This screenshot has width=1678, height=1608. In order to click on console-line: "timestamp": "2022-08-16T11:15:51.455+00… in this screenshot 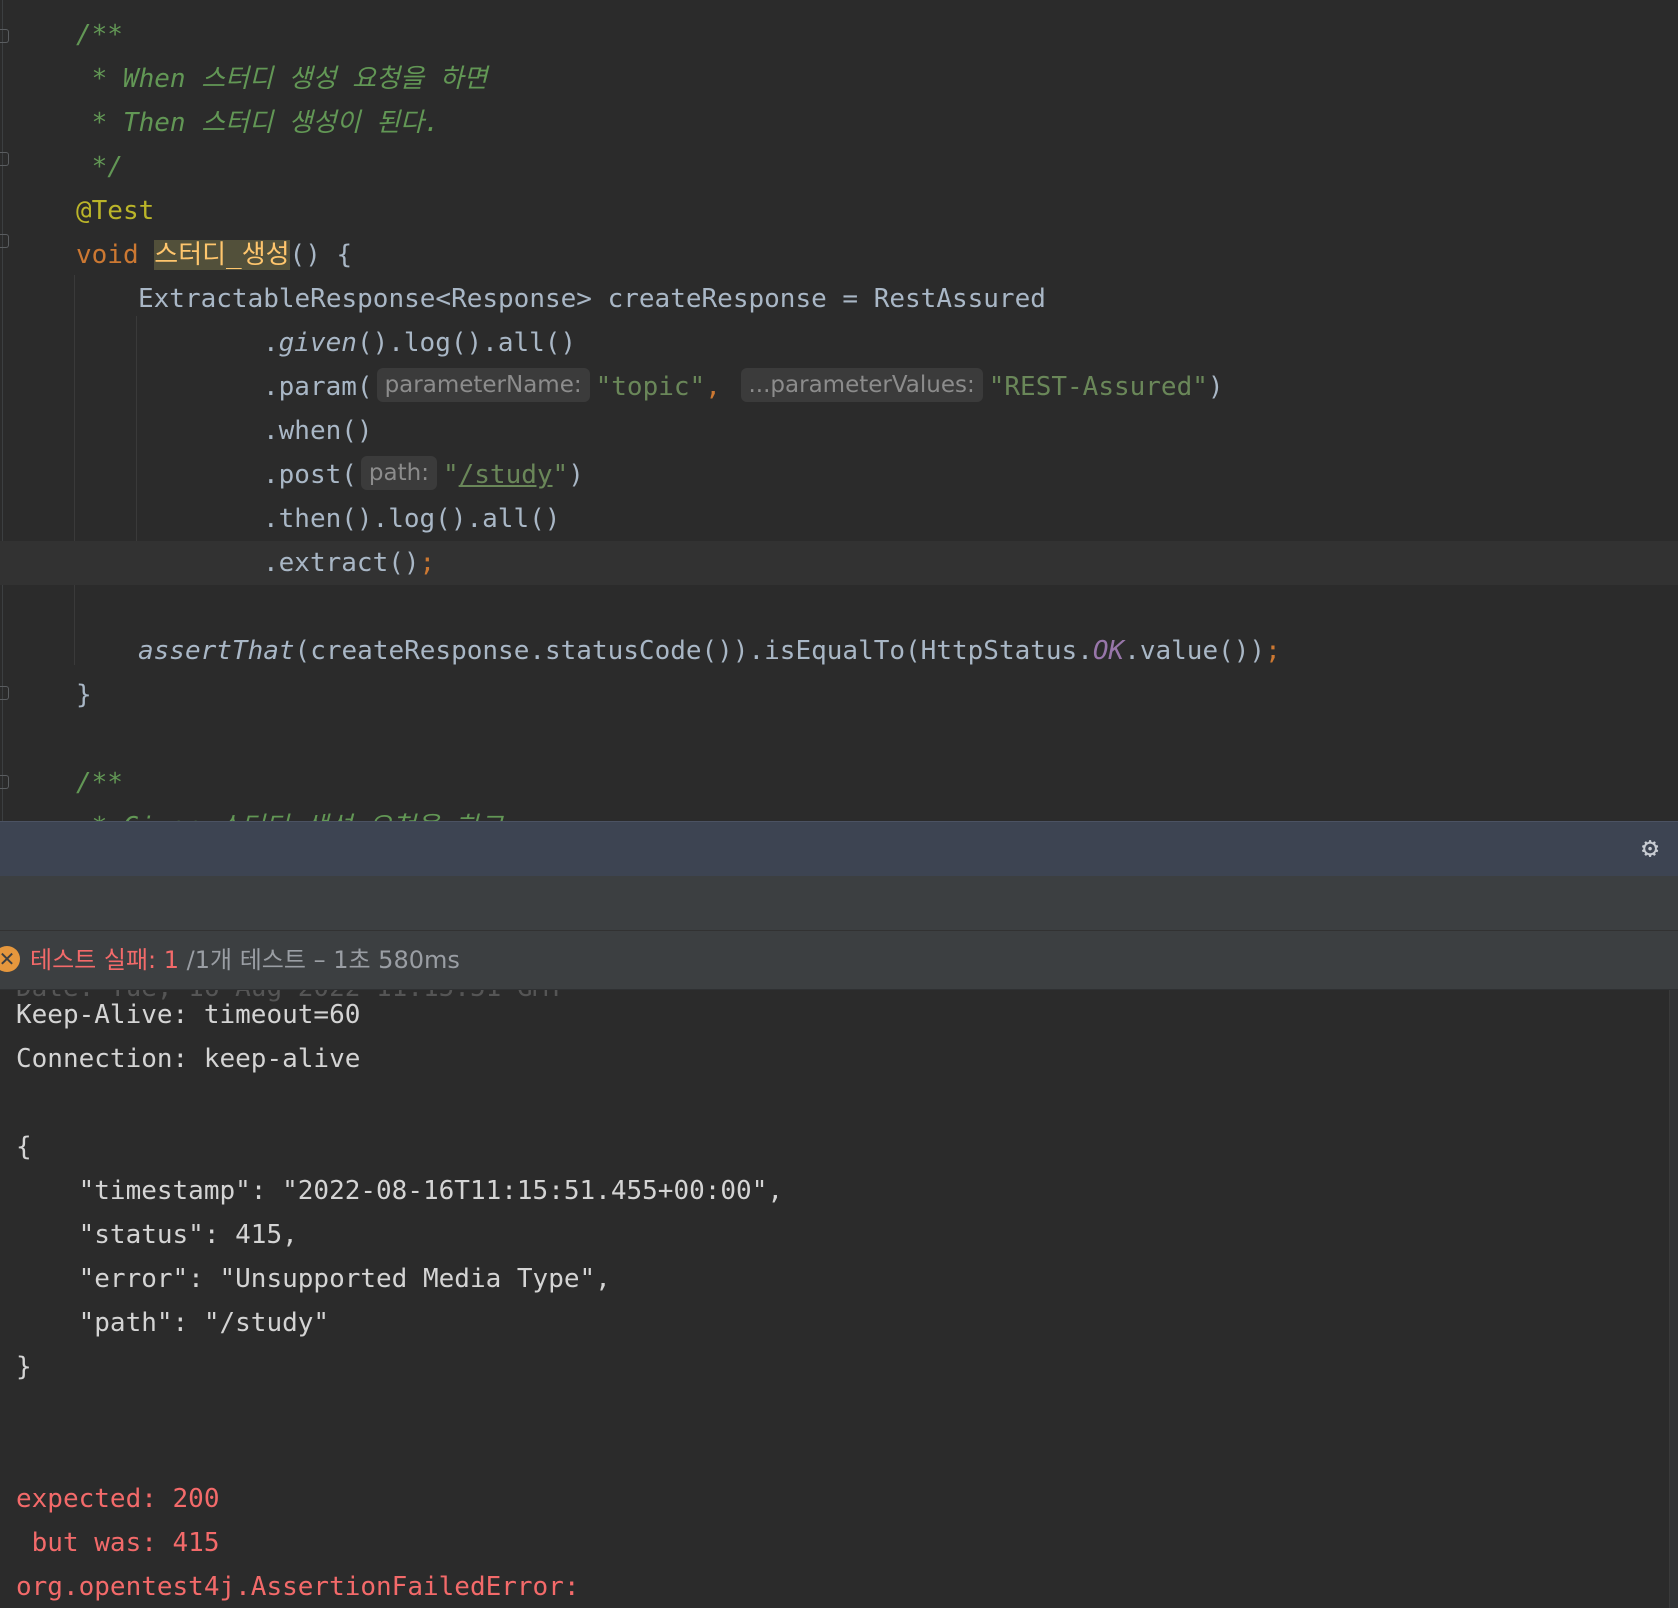, I will do `click(400, 1191)`.